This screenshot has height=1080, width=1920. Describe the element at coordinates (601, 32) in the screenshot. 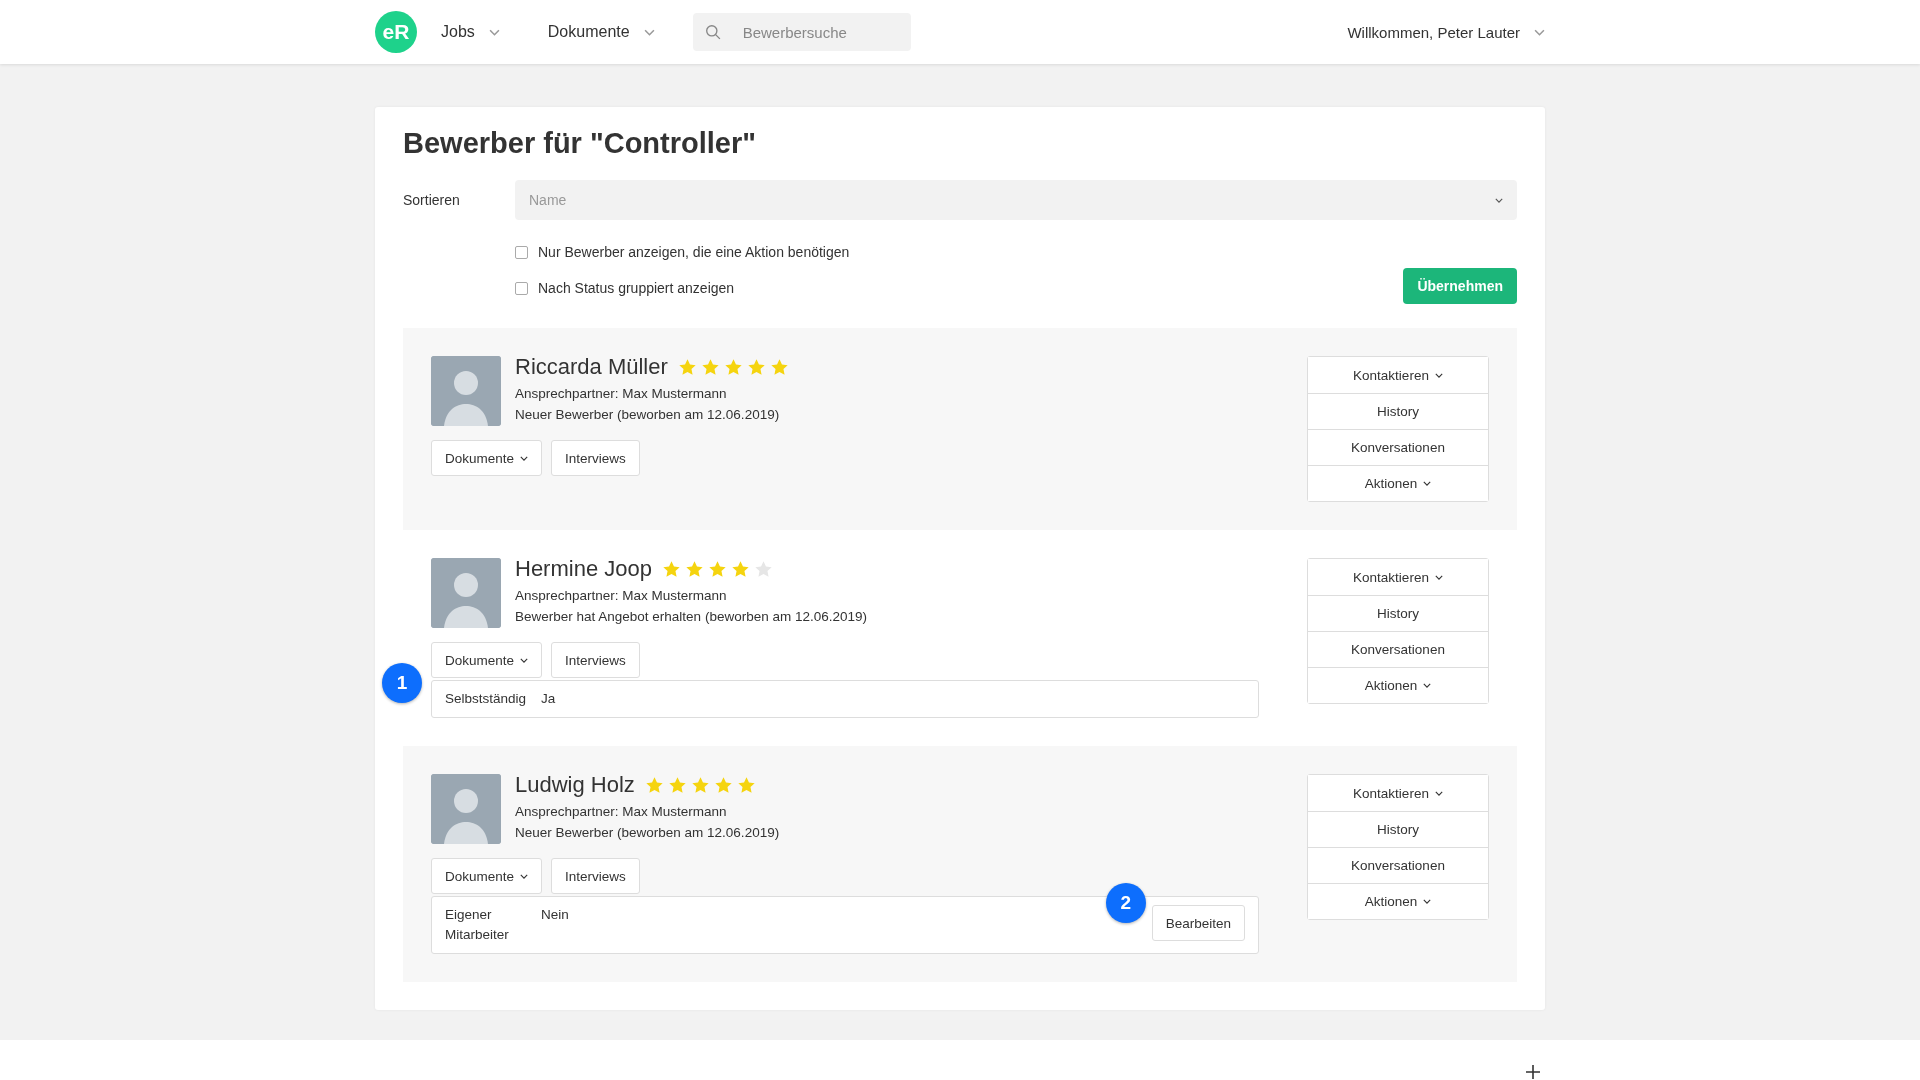

I see `nav-menu: Dokumente` at that location.